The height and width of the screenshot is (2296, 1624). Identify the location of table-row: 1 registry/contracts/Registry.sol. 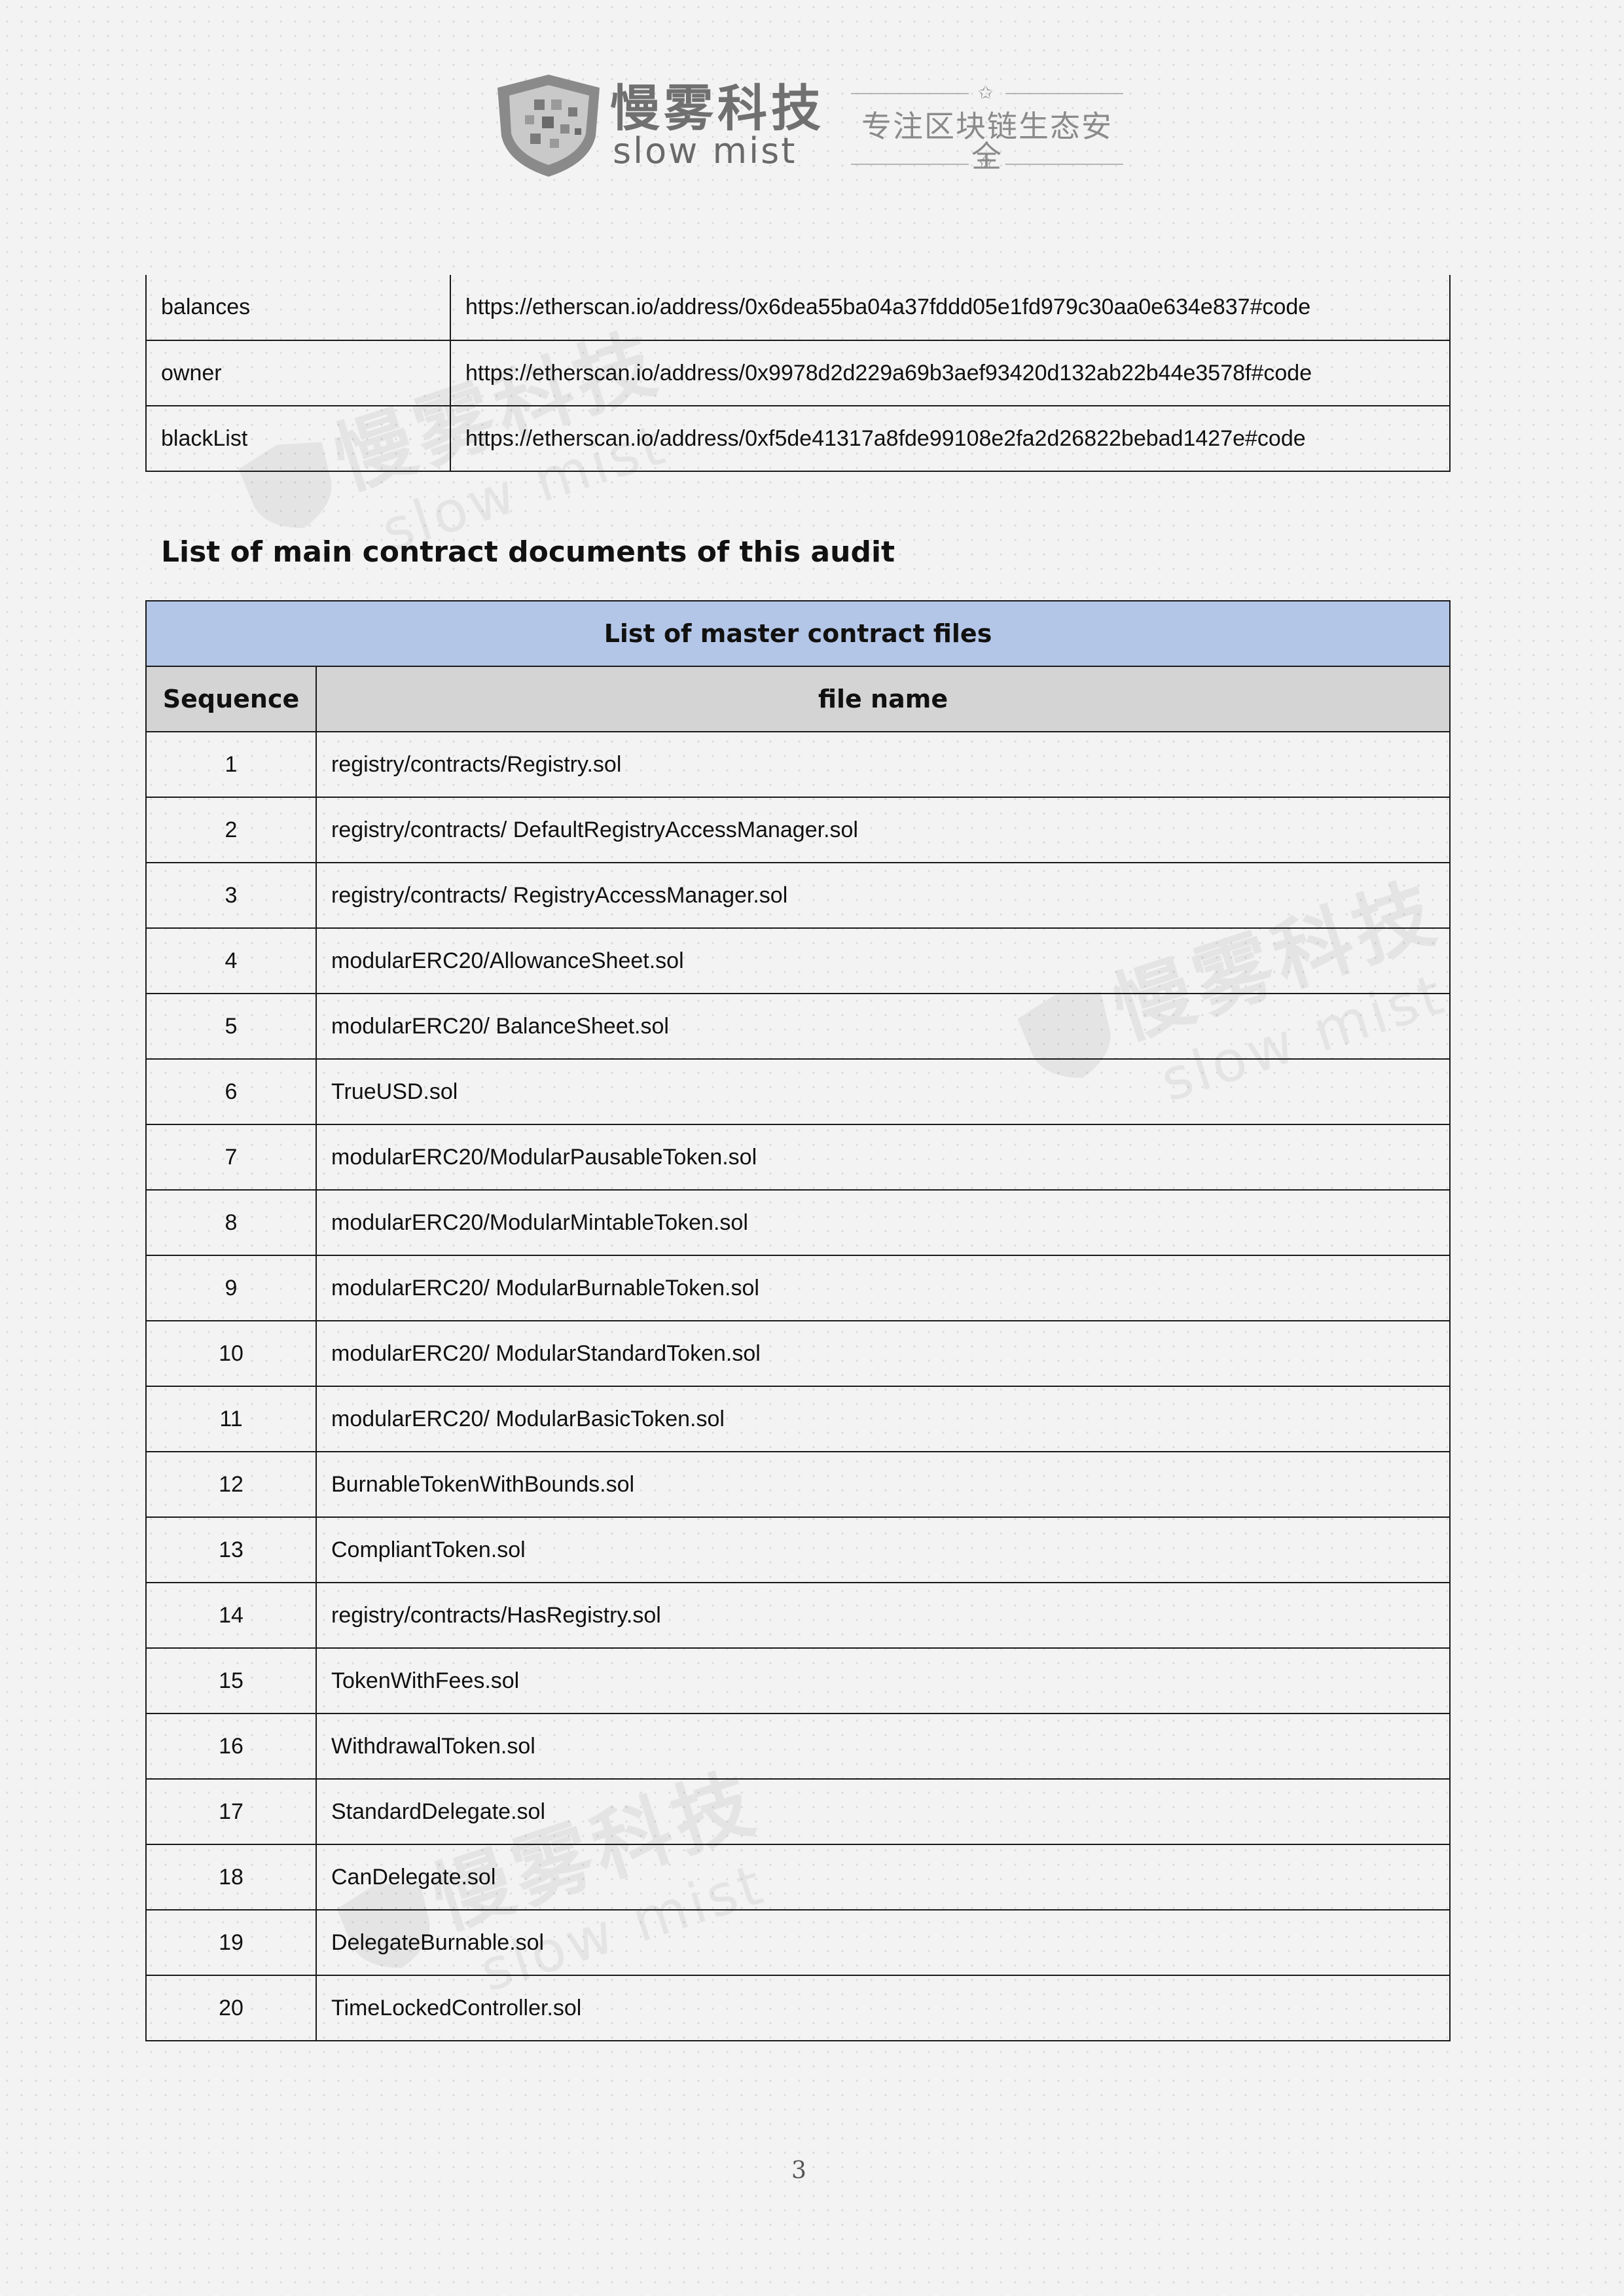
(798, 764).